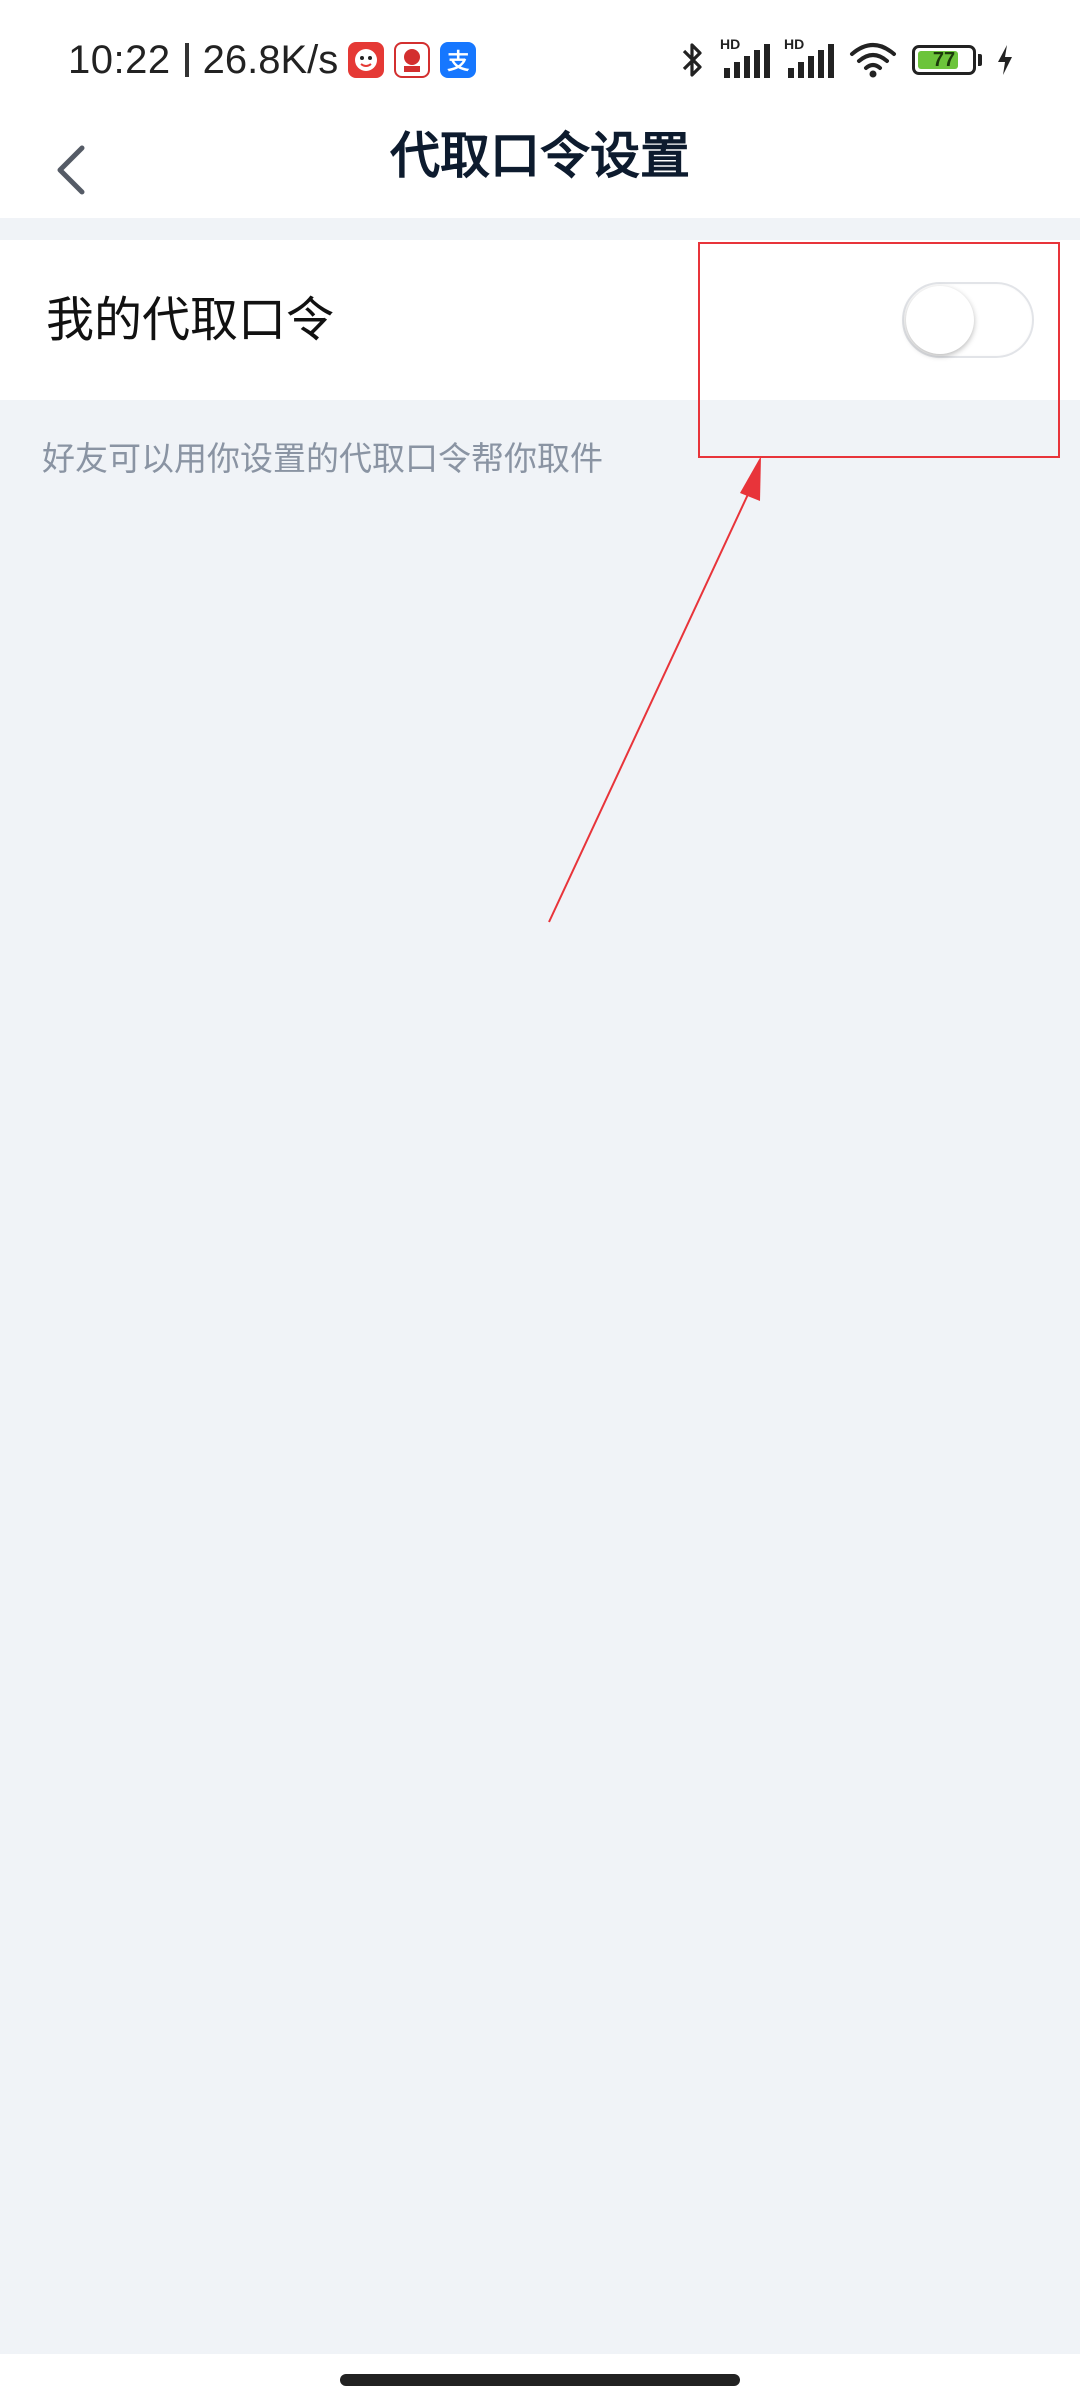 The height and width of the screenshot is (2400, 1080). What do you see at coordinates (458, 60) in the screenshot?
I see `alipay-app-icon: 支` at bounding box center [458, 60].